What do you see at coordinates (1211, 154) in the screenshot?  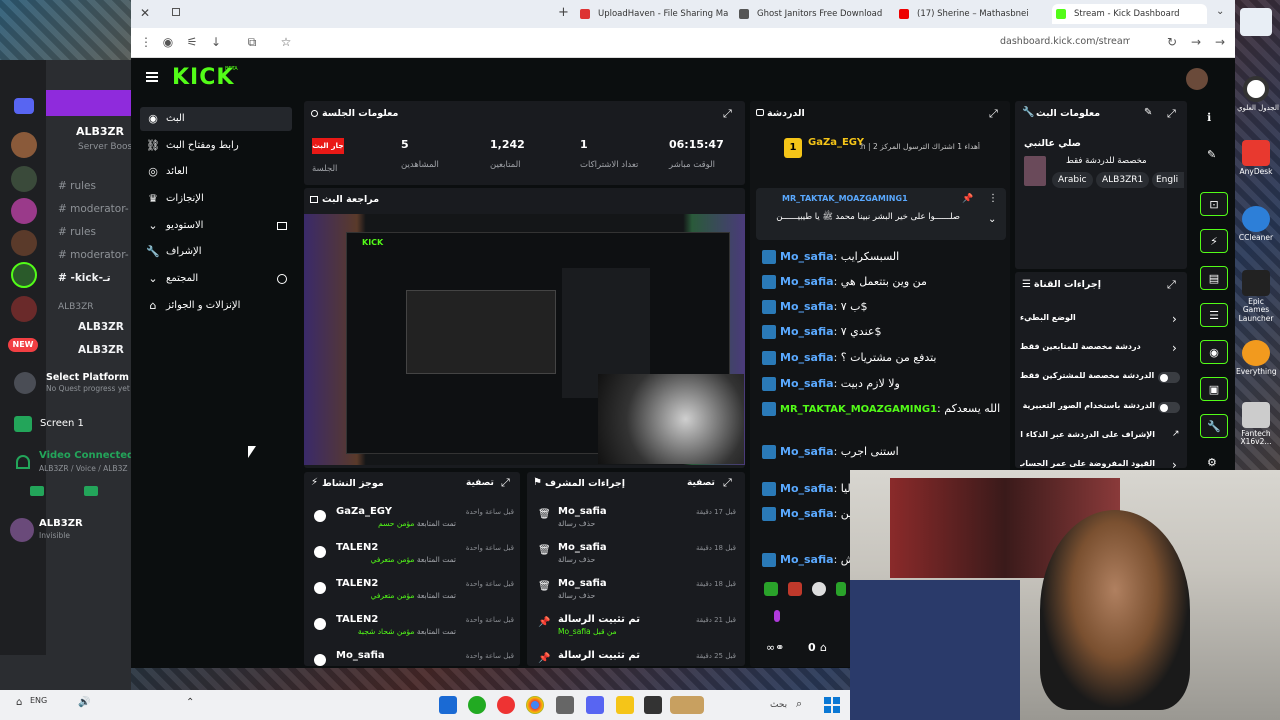 I see `pencil-icon: ✎` at bounding box center [1211, 154].